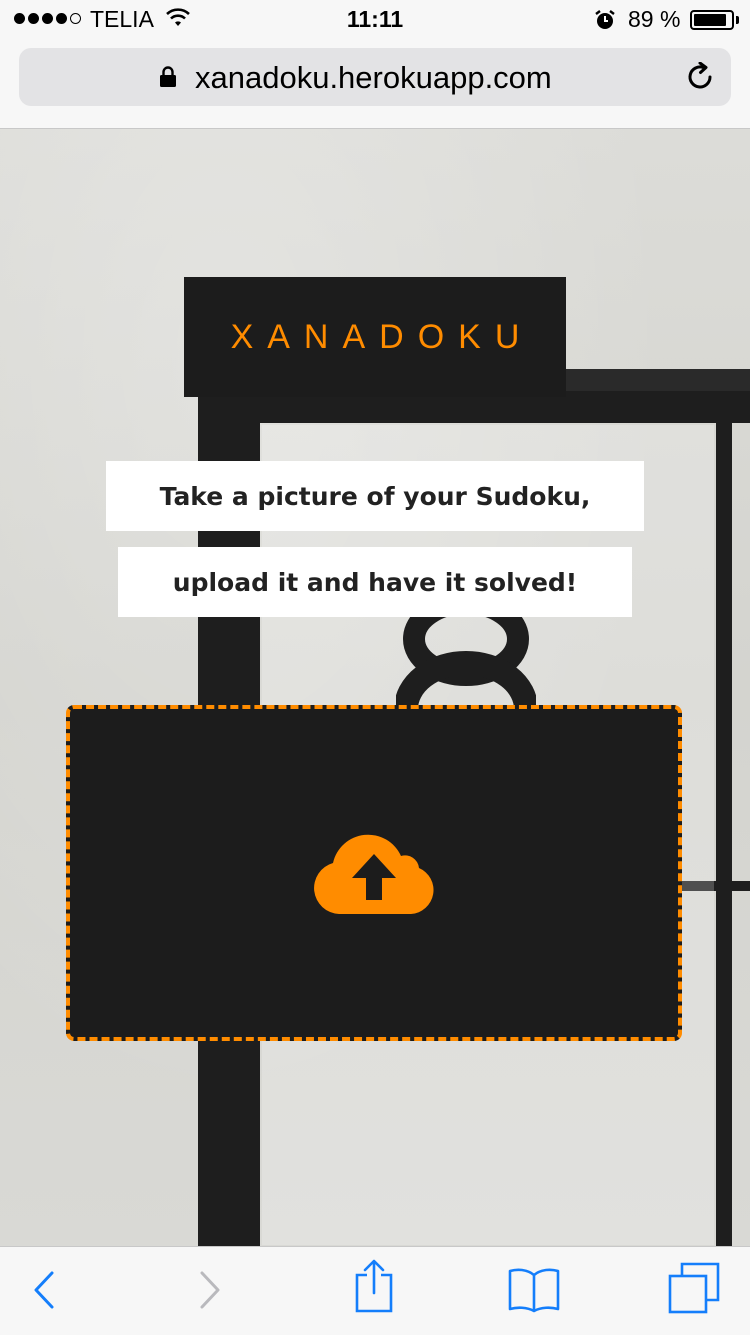 The image size is (750, 1335). I want to click on share-button, so click(374, 1286).